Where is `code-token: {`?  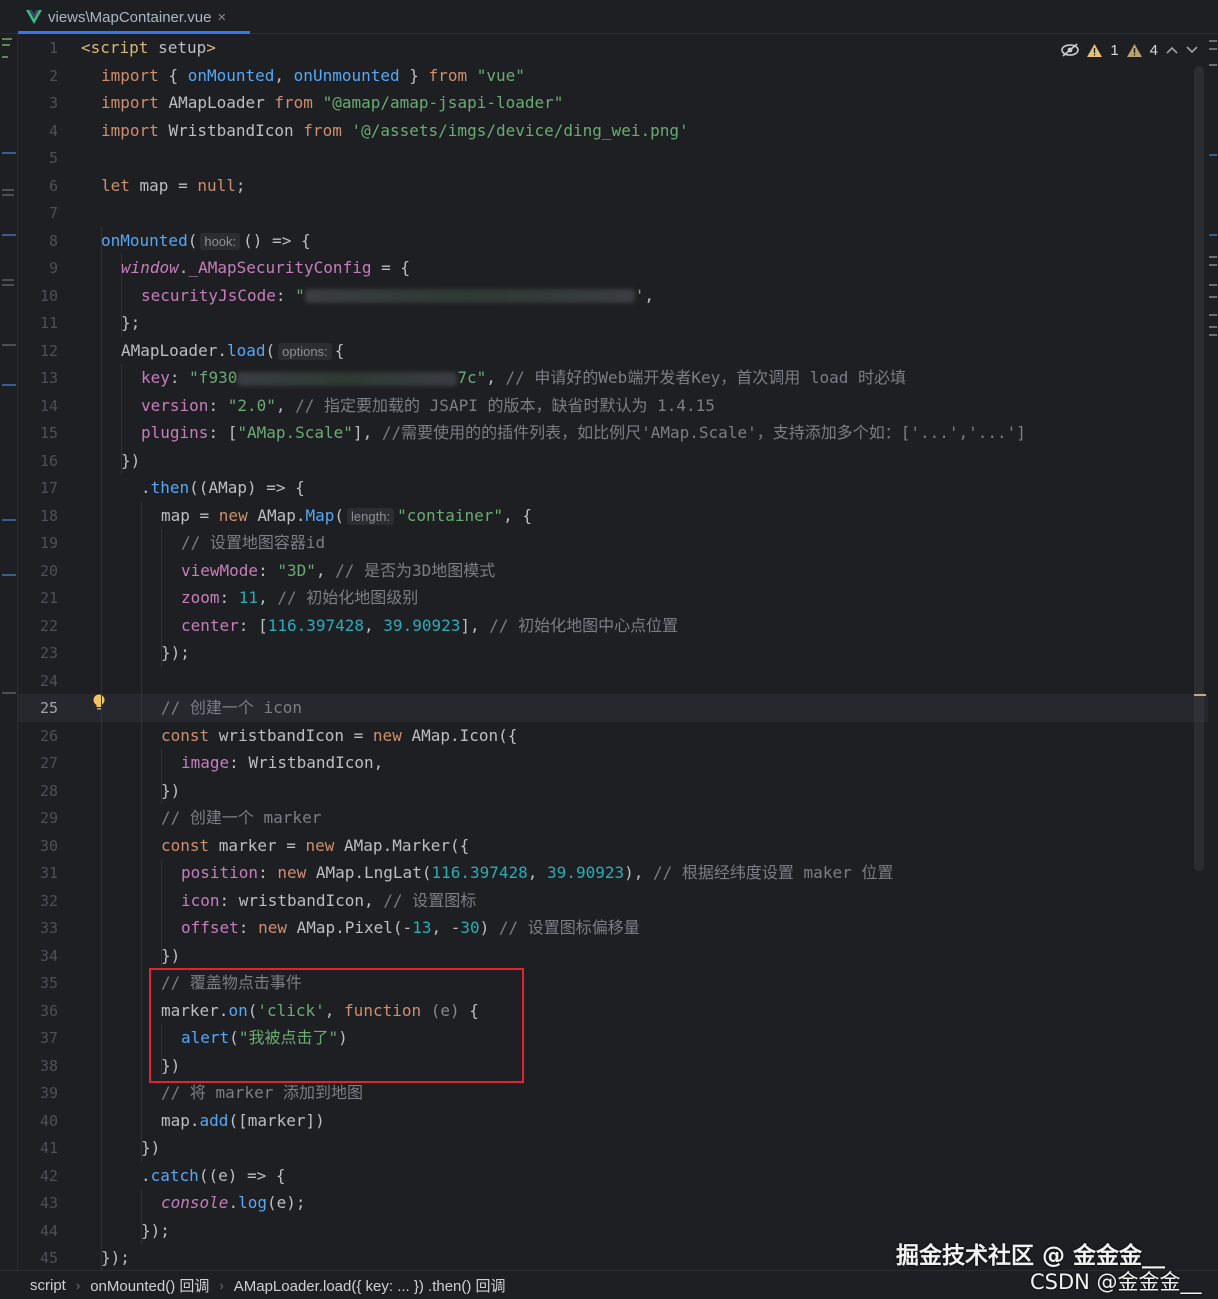 code-token: { is located at coordinates (339, 350).